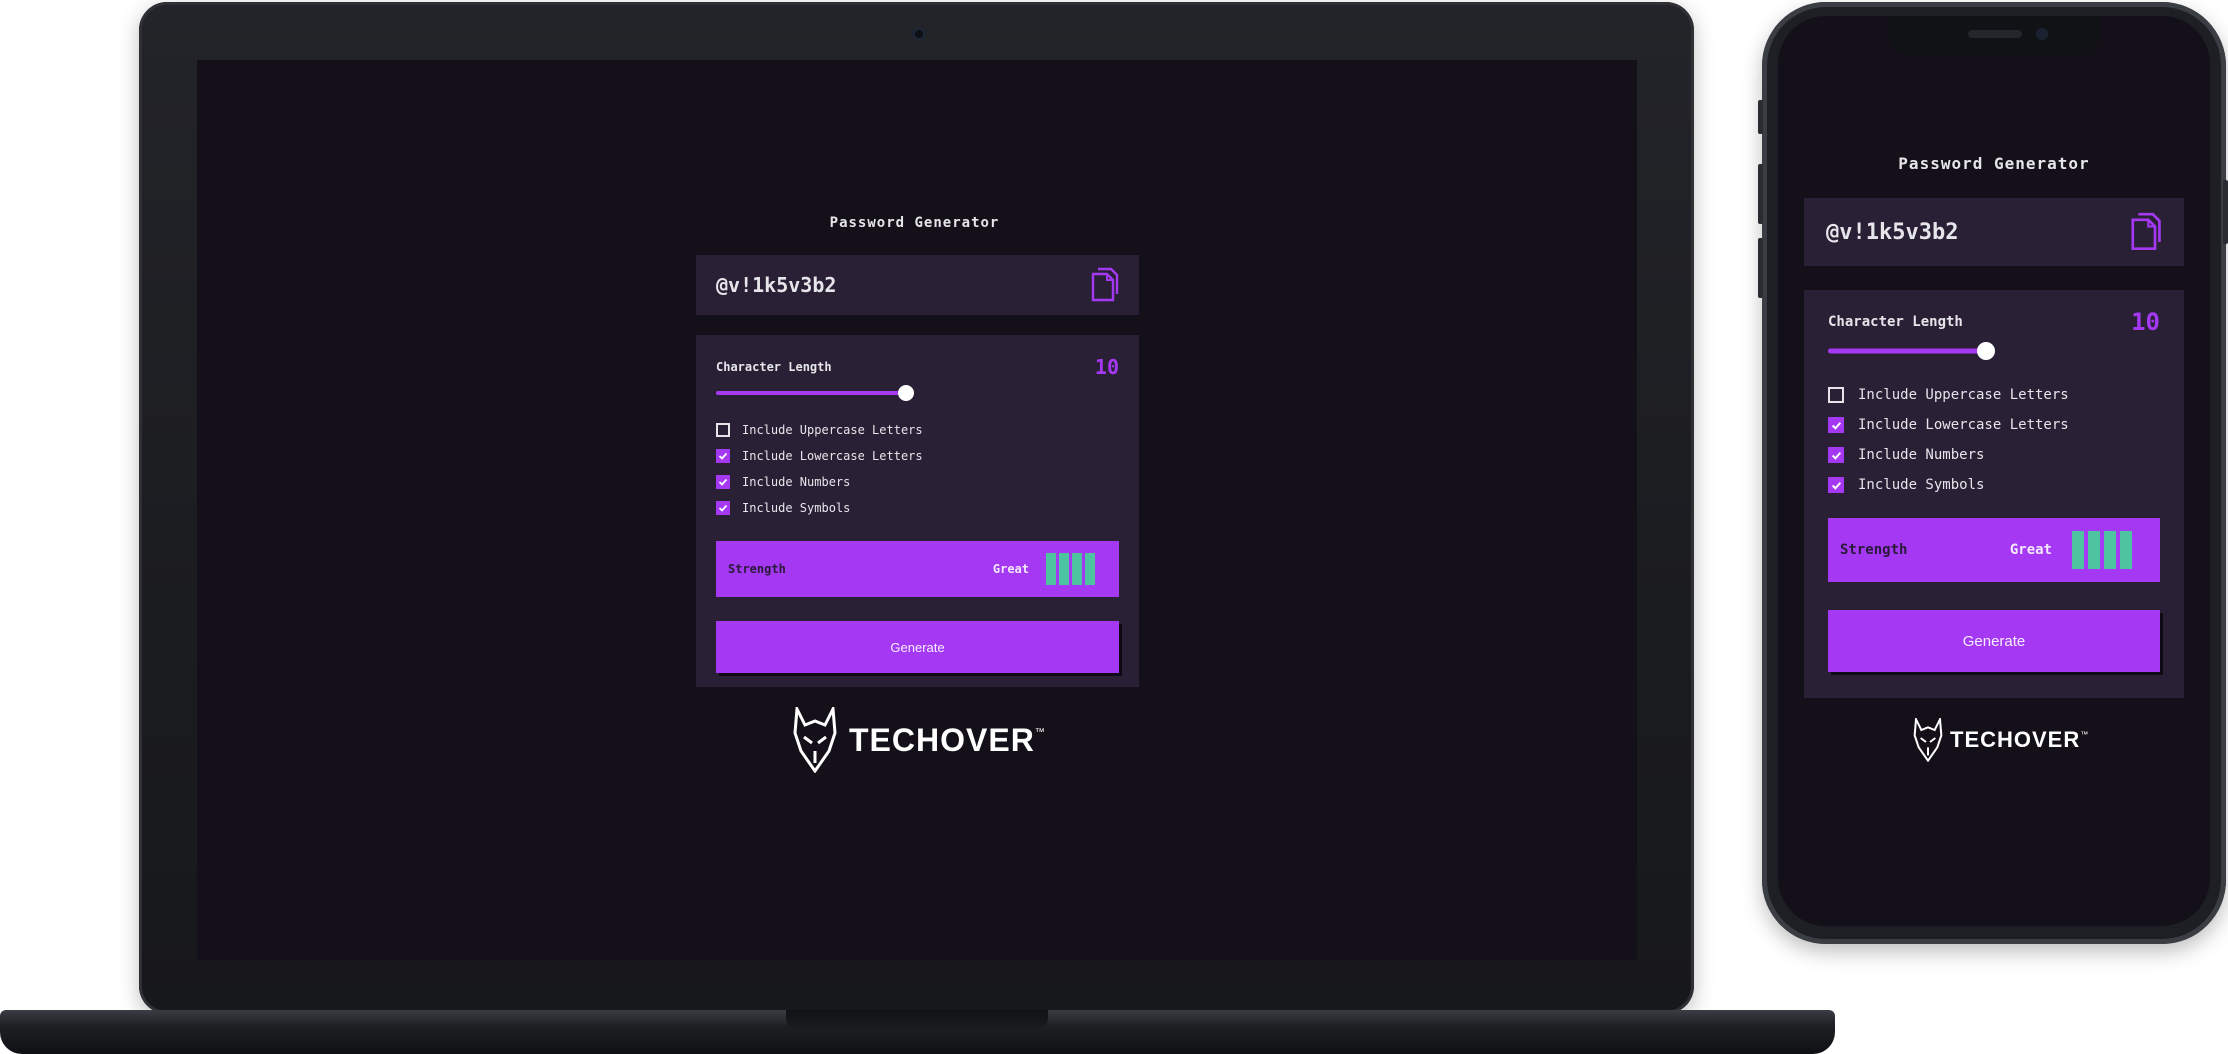 This screenshot has width=2228, height=1054. Describe the element at coordinates (1995, 34) in the screenshot. I see `phone-speaker` at that location.